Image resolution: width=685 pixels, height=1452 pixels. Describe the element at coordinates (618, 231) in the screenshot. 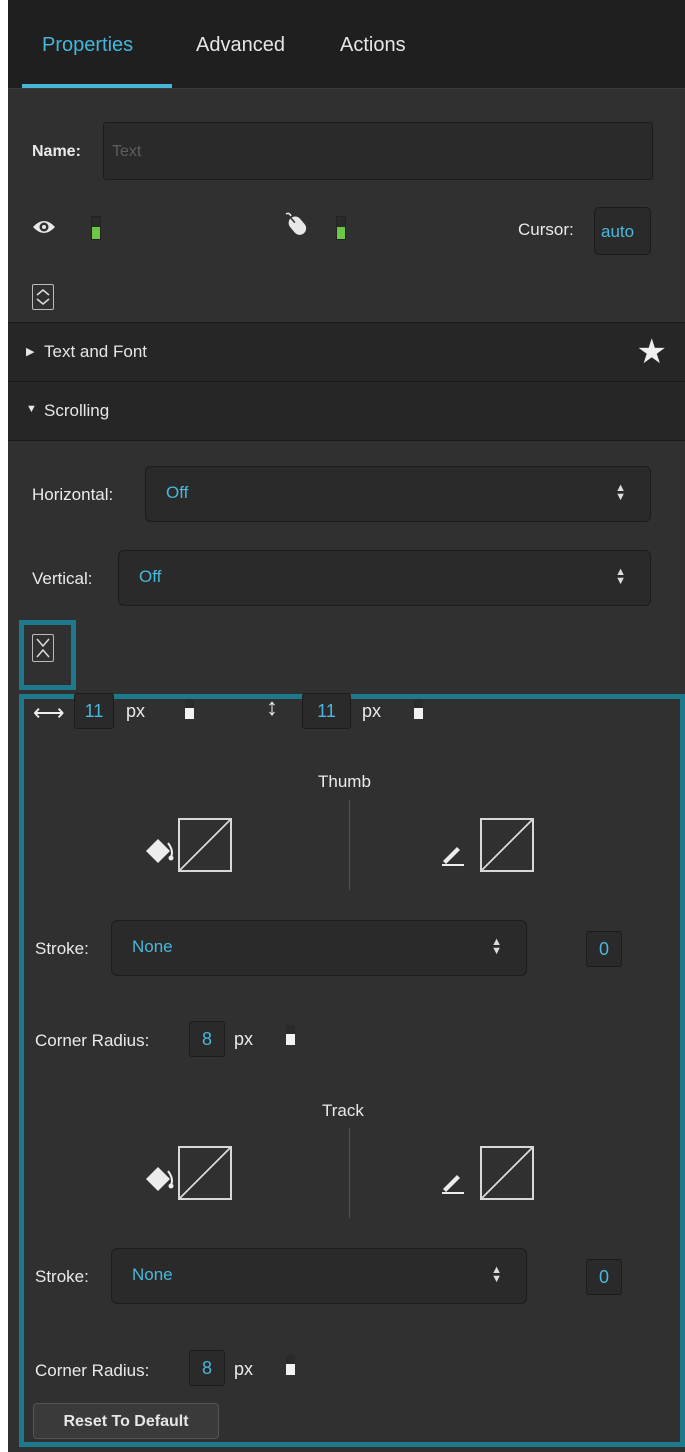

I see `cursor-value: auto` at that location.